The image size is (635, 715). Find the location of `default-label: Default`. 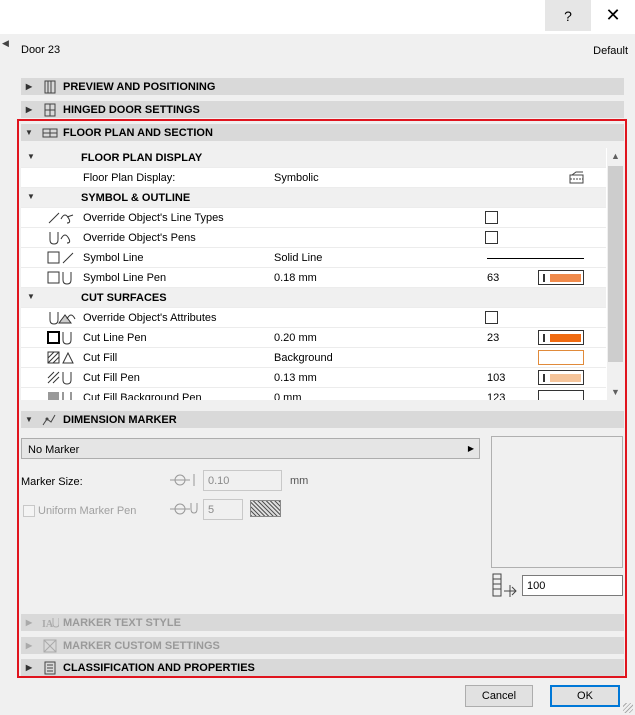

default-label: Default is located at coordinates (610, 51).